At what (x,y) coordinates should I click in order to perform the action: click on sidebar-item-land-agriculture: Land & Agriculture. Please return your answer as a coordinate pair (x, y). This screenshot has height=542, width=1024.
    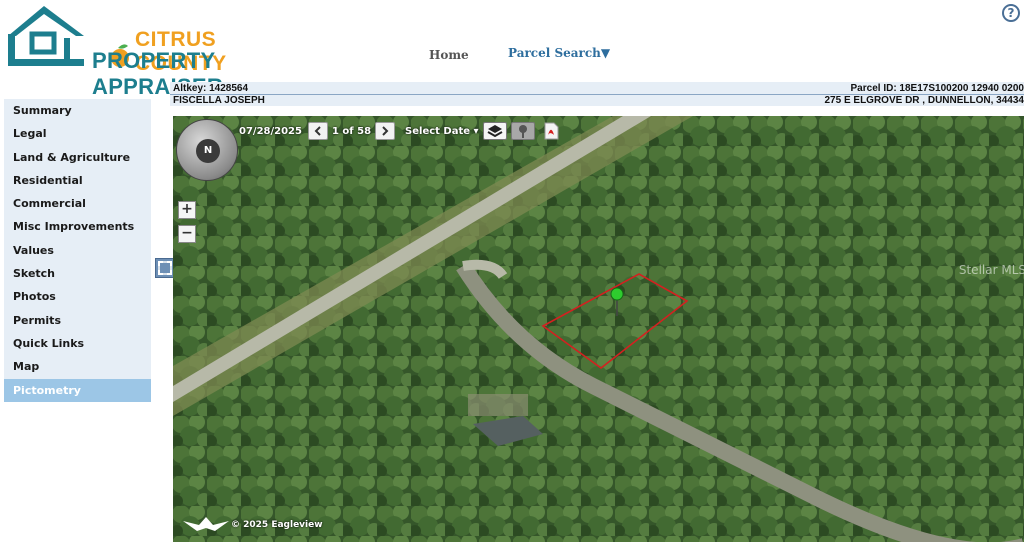
    Looking at the image, I should click on (77, 157).